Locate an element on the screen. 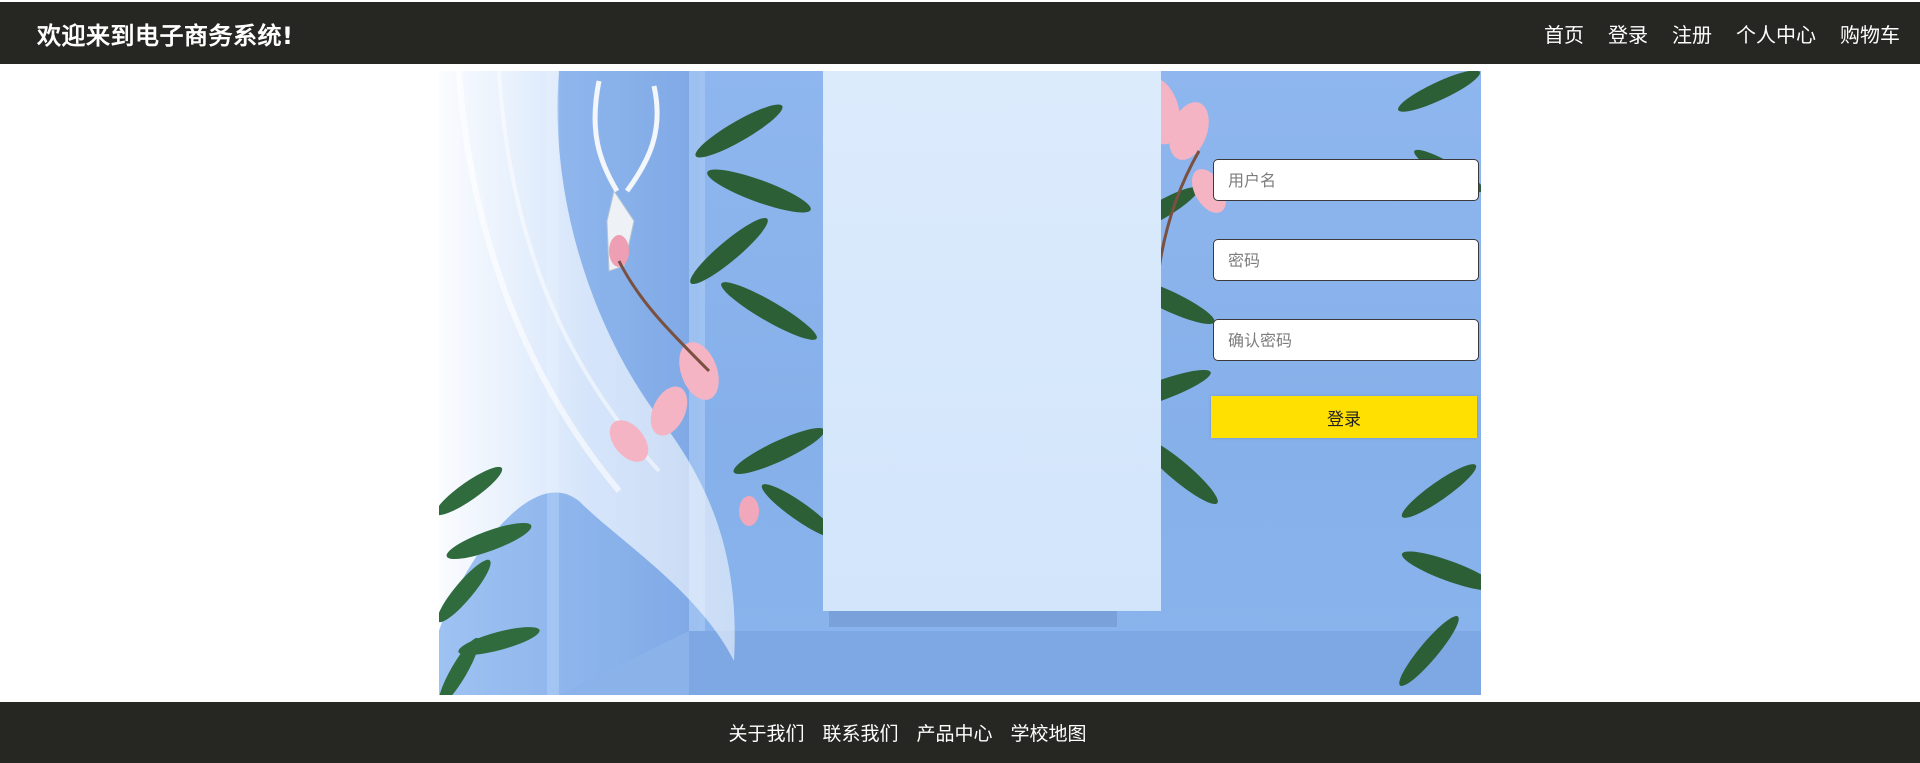 The height and width of the screenshot is (763, 1920). nav-profile-link: 个人中心 is located at coordinates (1776, 33).